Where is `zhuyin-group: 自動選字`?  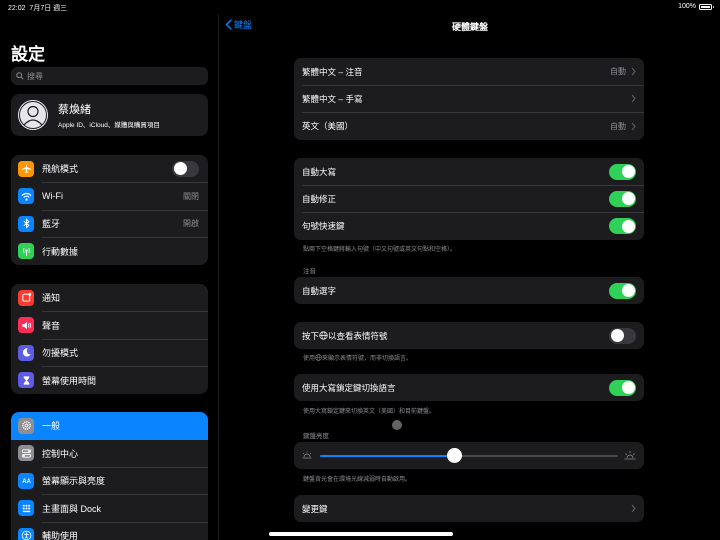 zhuyin-group: 自動選字 is located at coordinates (469, 291).